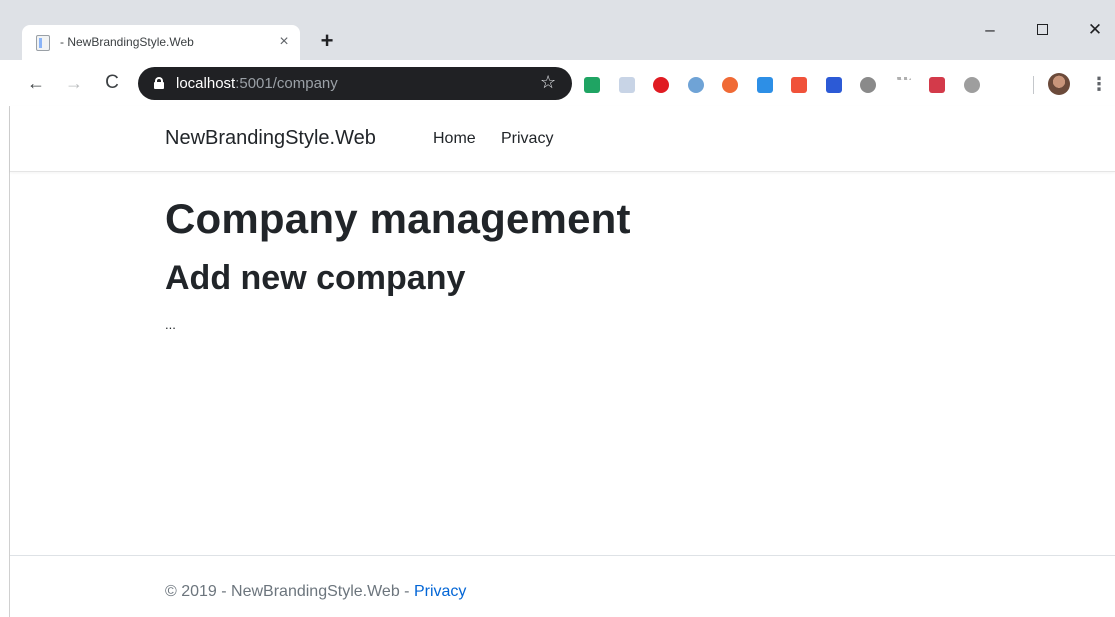  I want to click on tab-strip: - NewBrandingStyle.Web × + – ✕, so click(557, 30).